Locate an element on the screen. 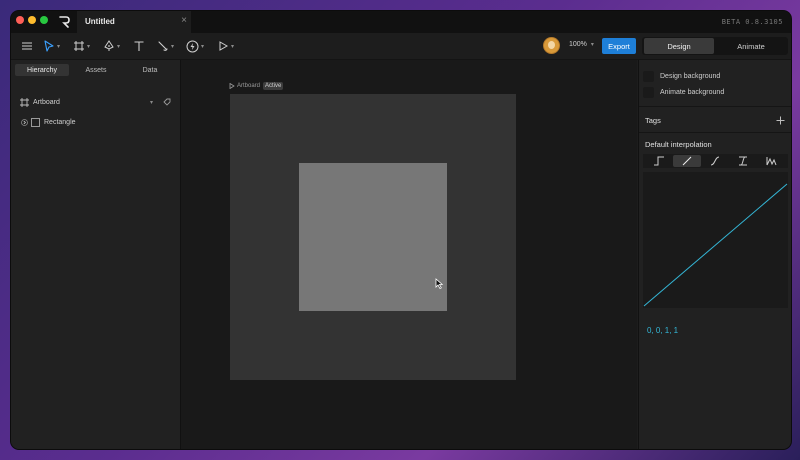 Image resolution: width=800 pixels, height=460 pixels. artboard-label: Artboard Active is located at coordinates (256, 86).